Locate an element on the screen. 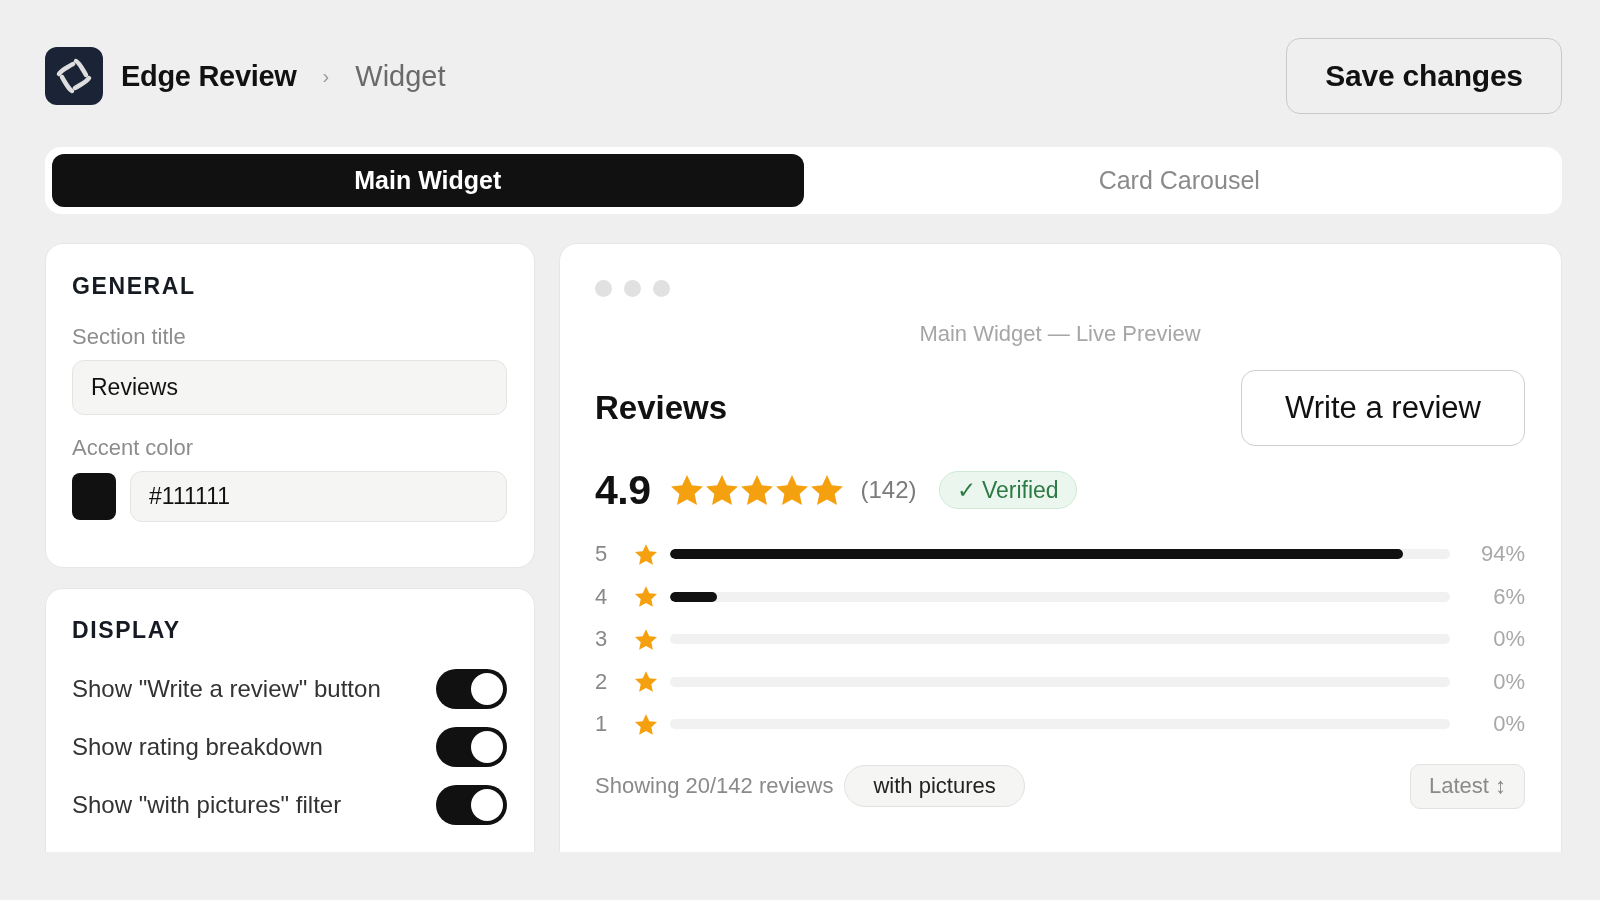 The image size is (1600, 900). percentage-text: 6% is located at coordinates (1508, 596).